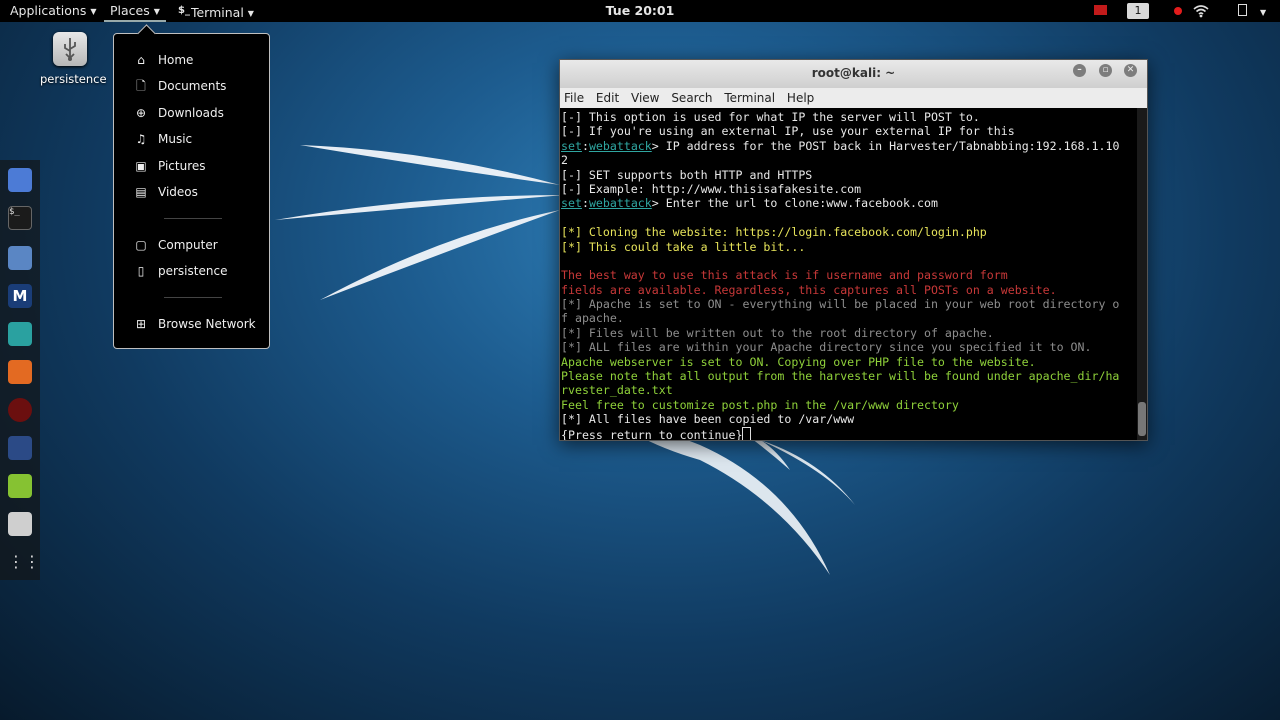 This screenshot has height=720, width=1280. Describe the element at coordinates (24, 562) in the screenshot. I see `show-applications-icon: ⋮⋮` at that location.